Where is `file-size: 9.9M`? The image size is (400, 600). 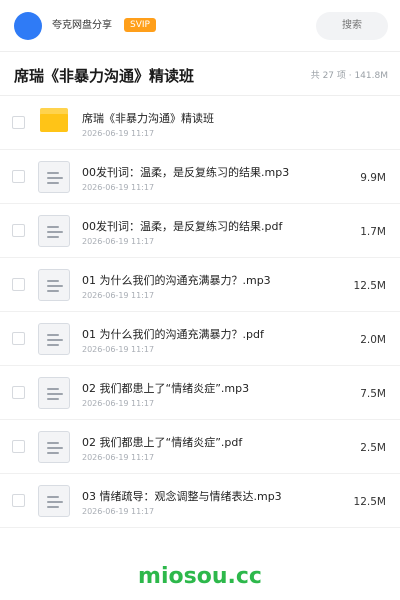 file-size: 9.9M is located at coordinates (373, 178).